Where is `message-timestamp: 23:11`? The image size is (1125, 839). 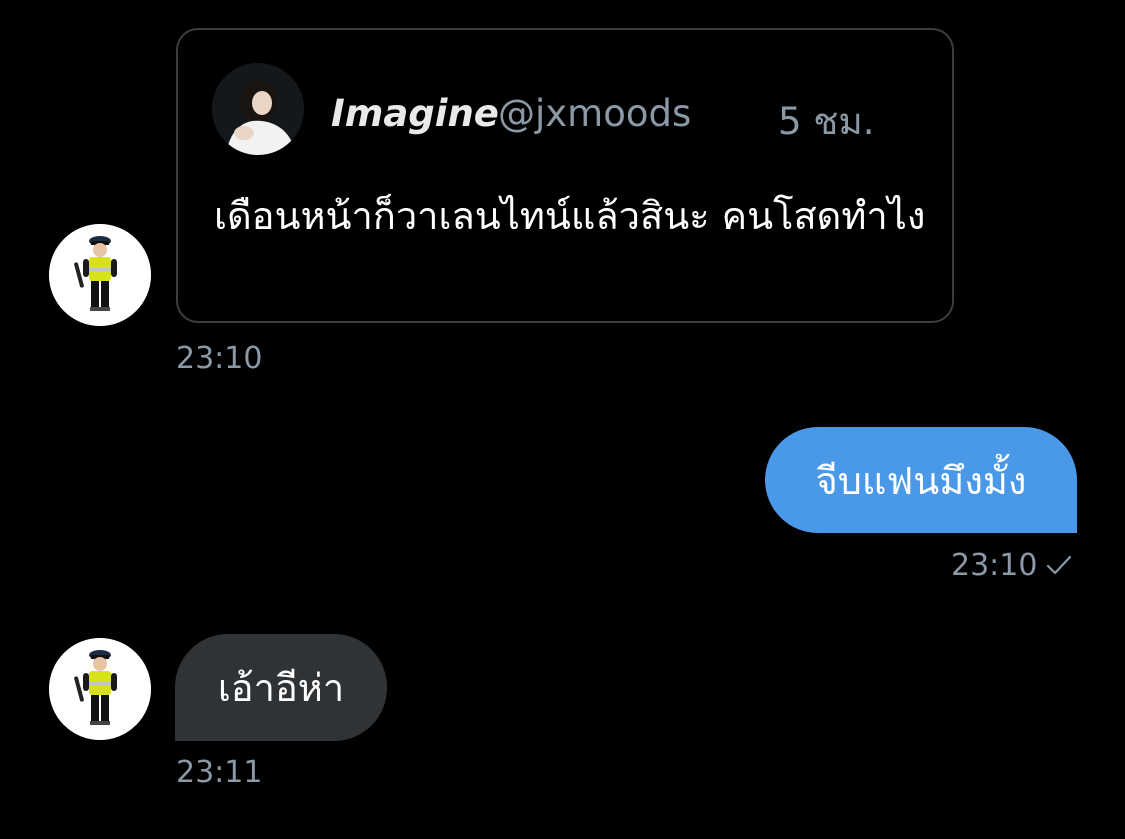
message-timestamp: 23:11 is located at coordinates (219, 772).